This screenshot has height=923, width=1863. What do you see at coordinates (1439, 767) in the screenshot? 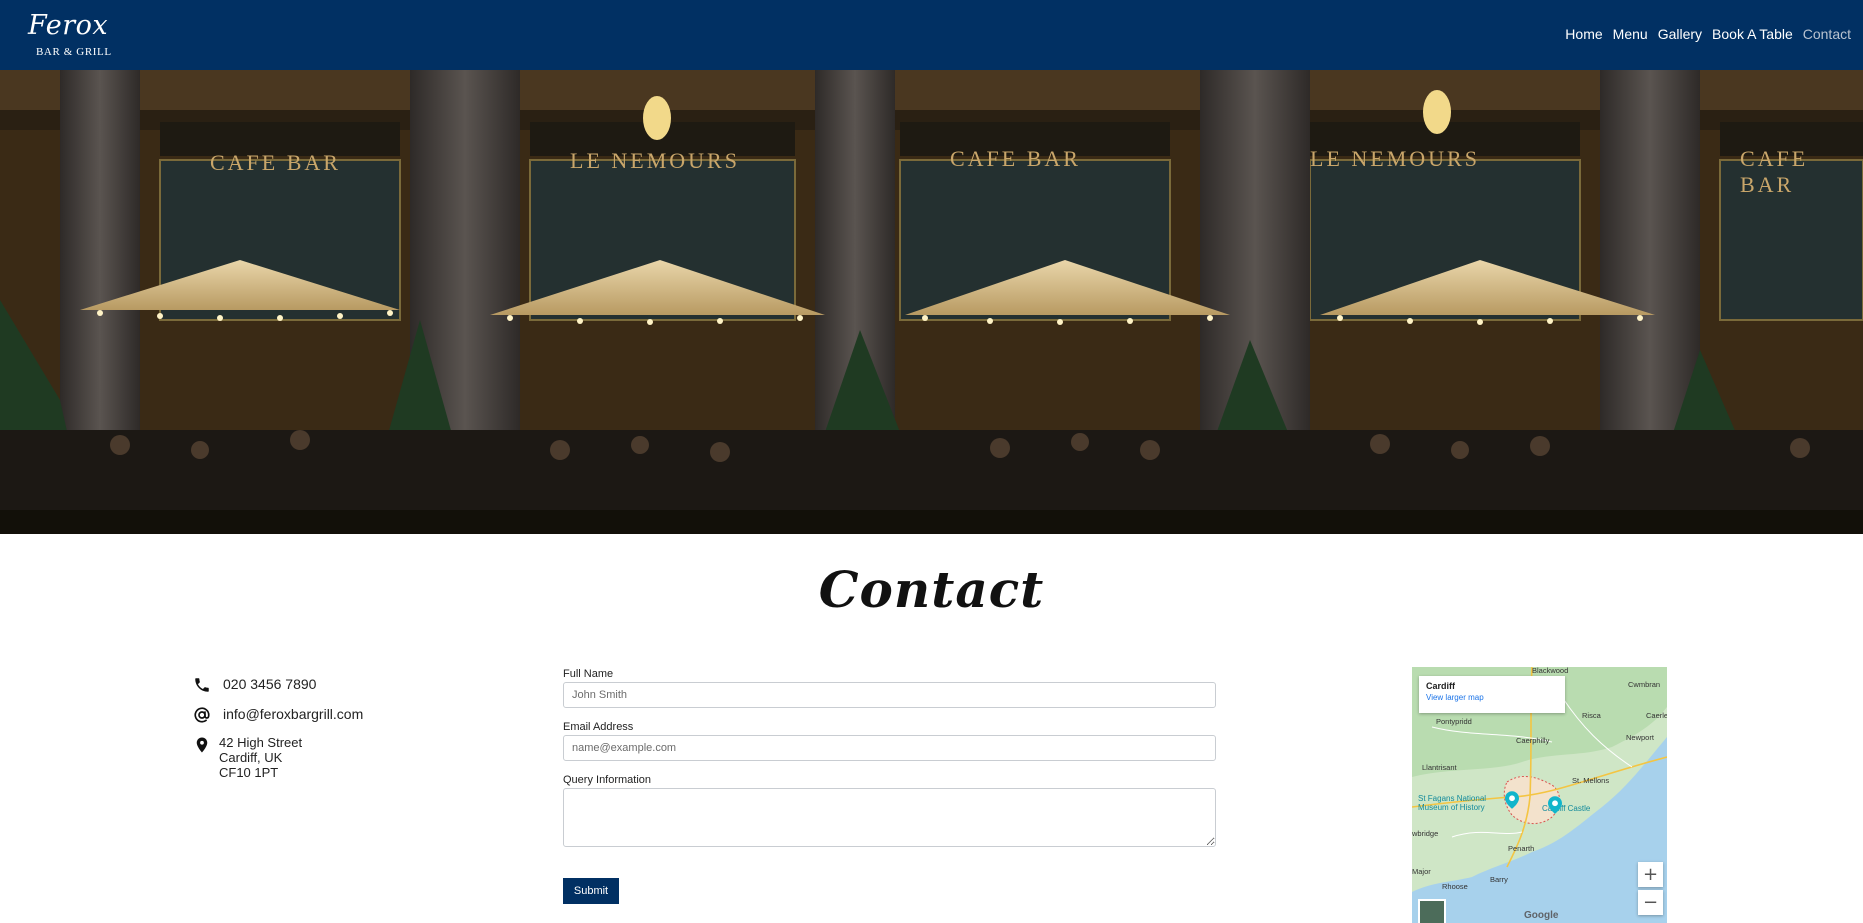
I see `map-label: Llantrisant` at bounding box center [1439, 767].